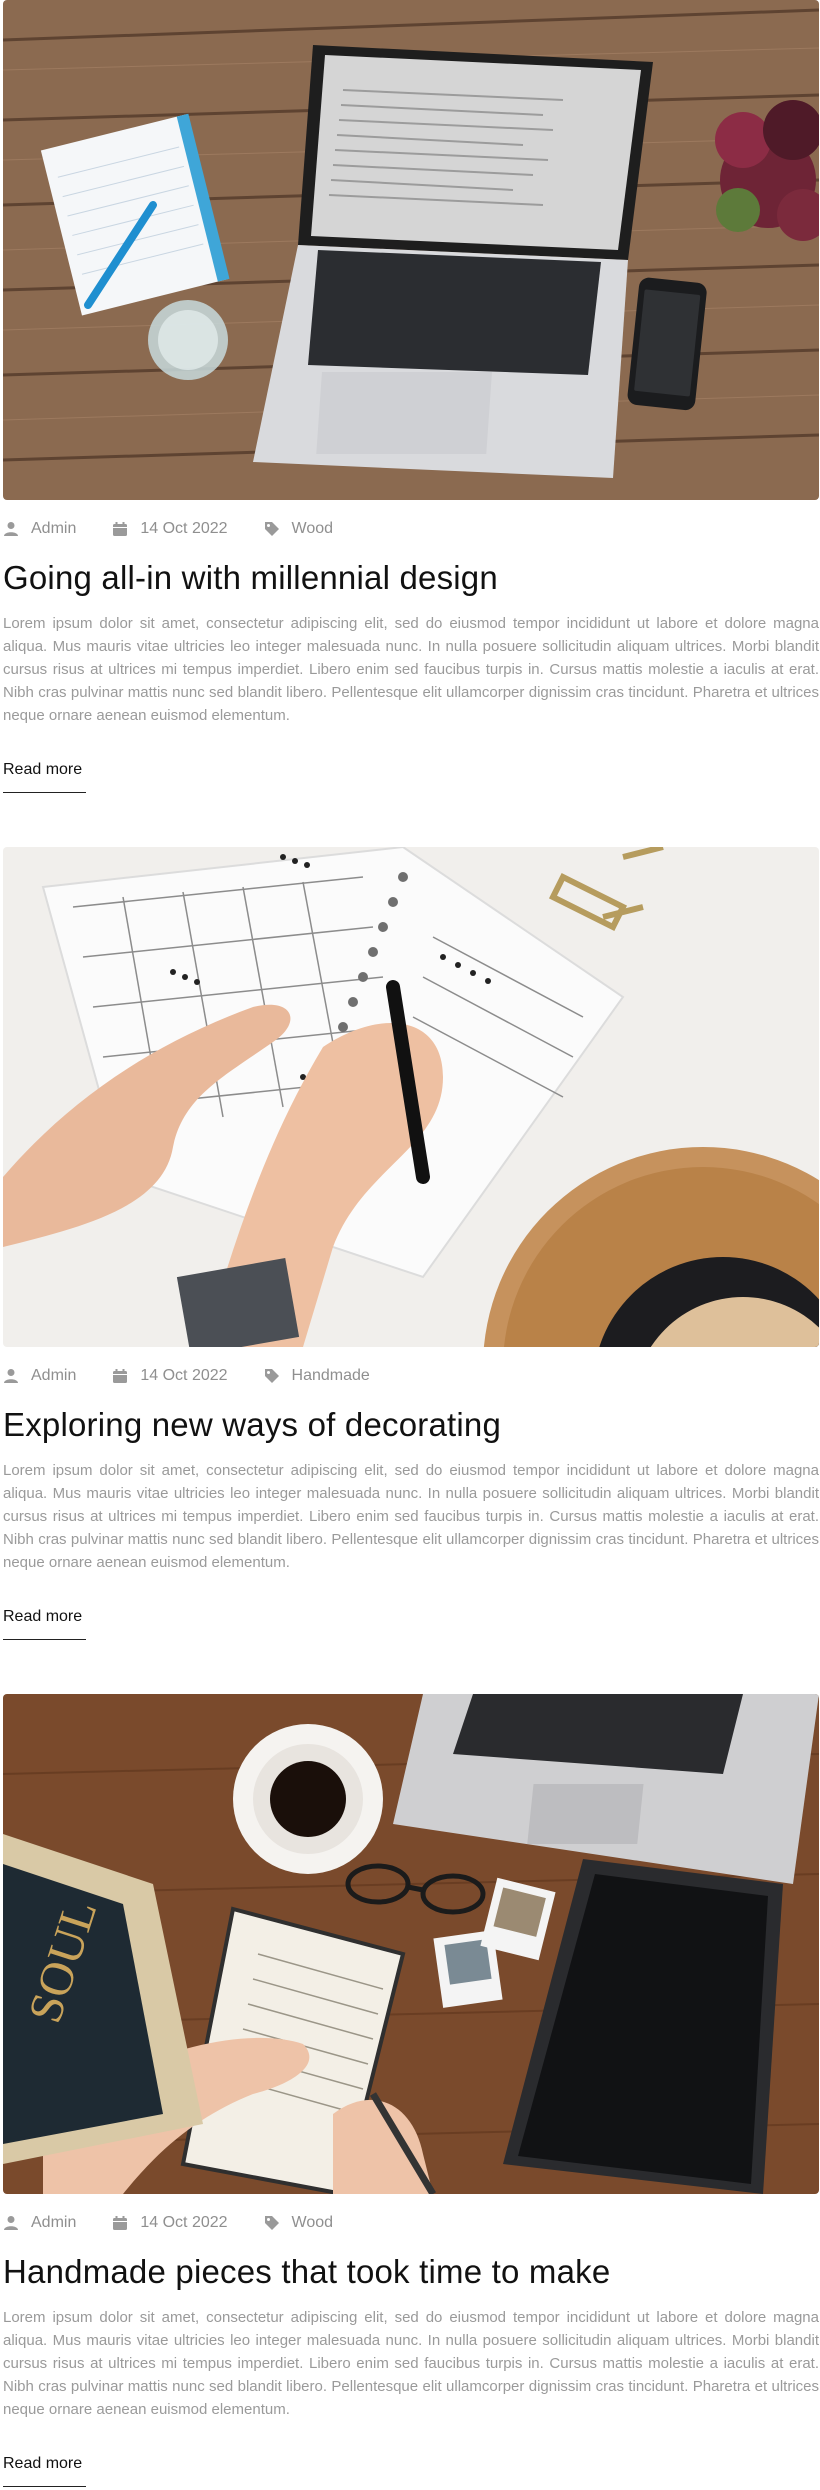 This screenshot has width=820, height=2490. What do you see at coordinates (250, 578) in the screenshot?
I see `post-title: Going all-in with millennial design` at bounding box center [250, 578].